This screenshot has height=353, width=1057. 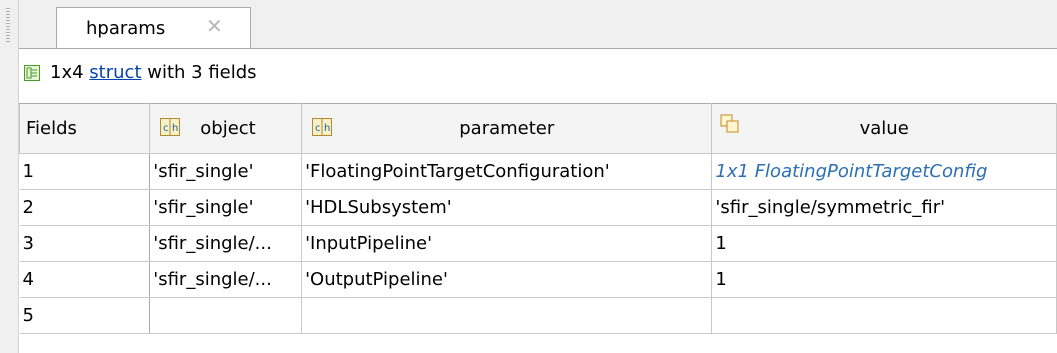 I want to click on column-header-object: c h object, so click(x=226, y=128).